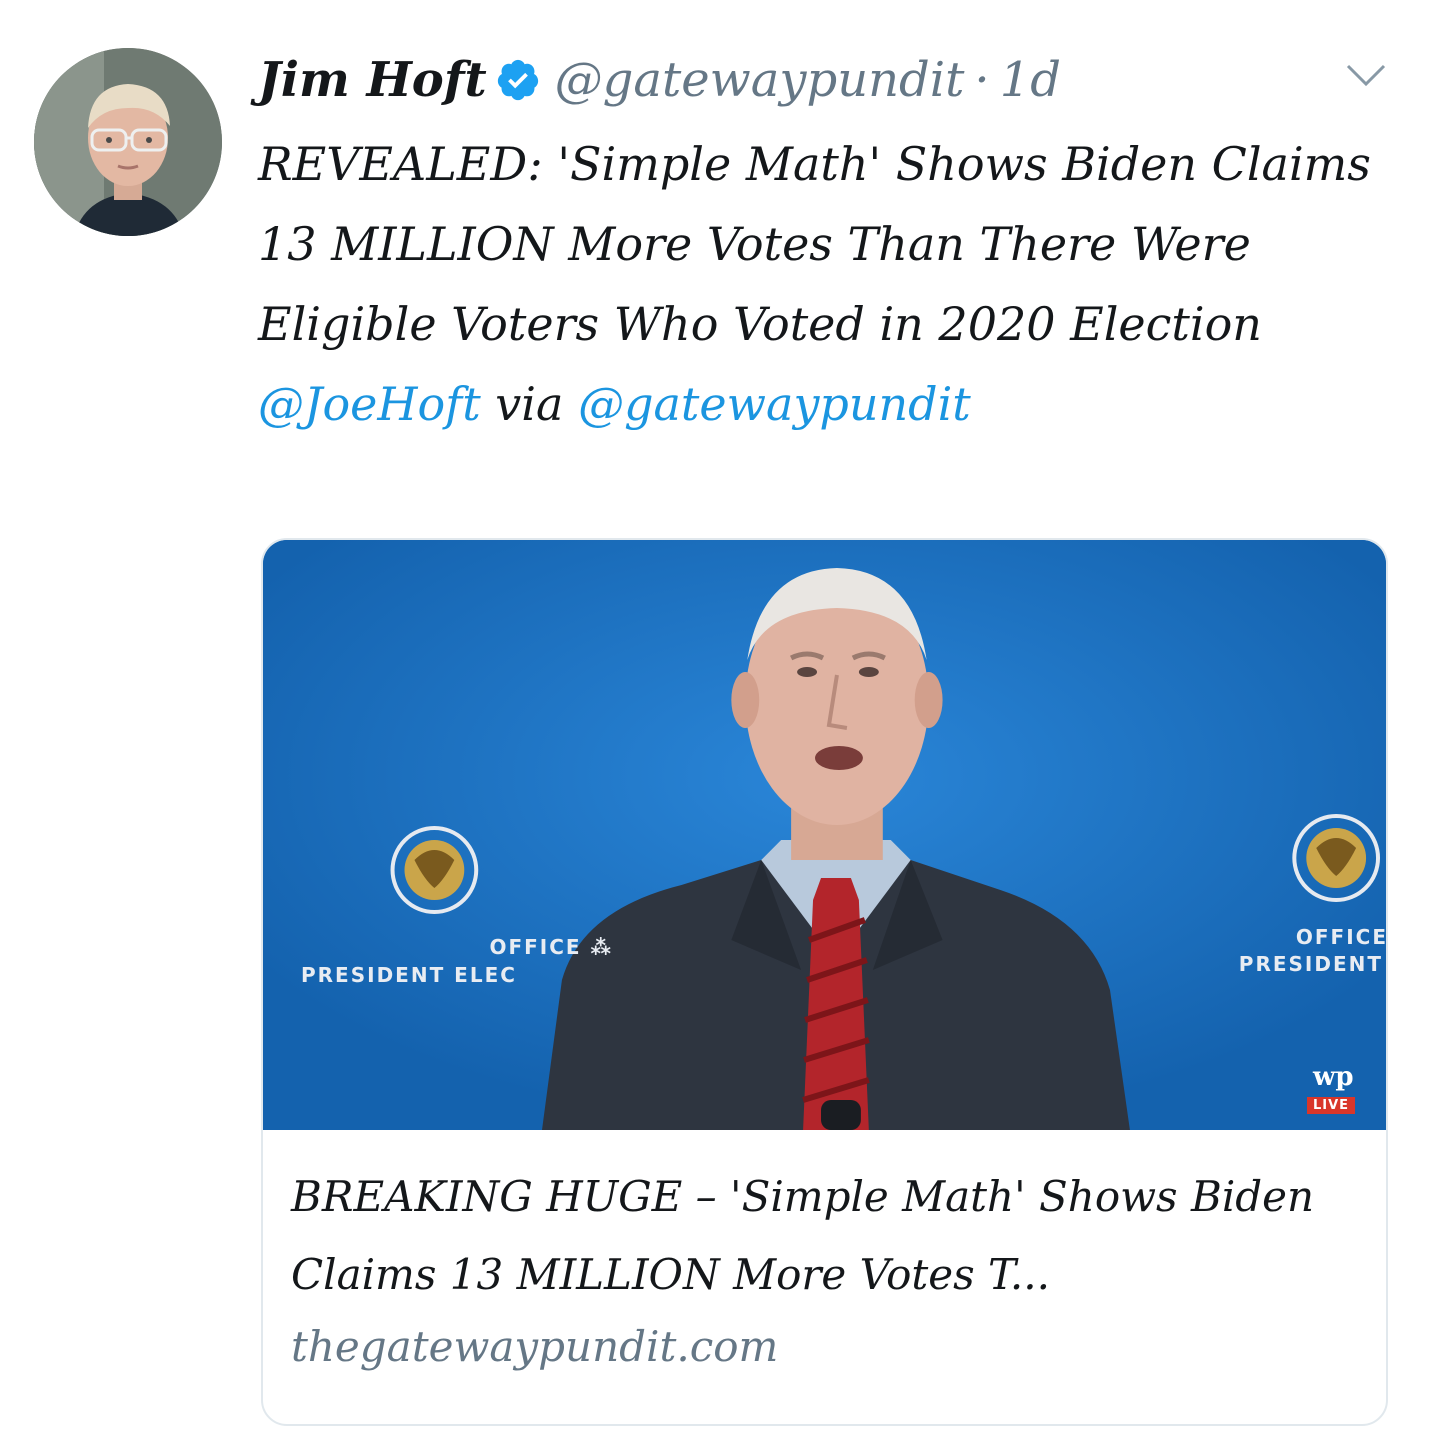 The height and width of the screenshot is (1440, 1440). Describe the element at coordinates (1333, 1077) in the screenshot. I see `wp-logo: wp` at that location.